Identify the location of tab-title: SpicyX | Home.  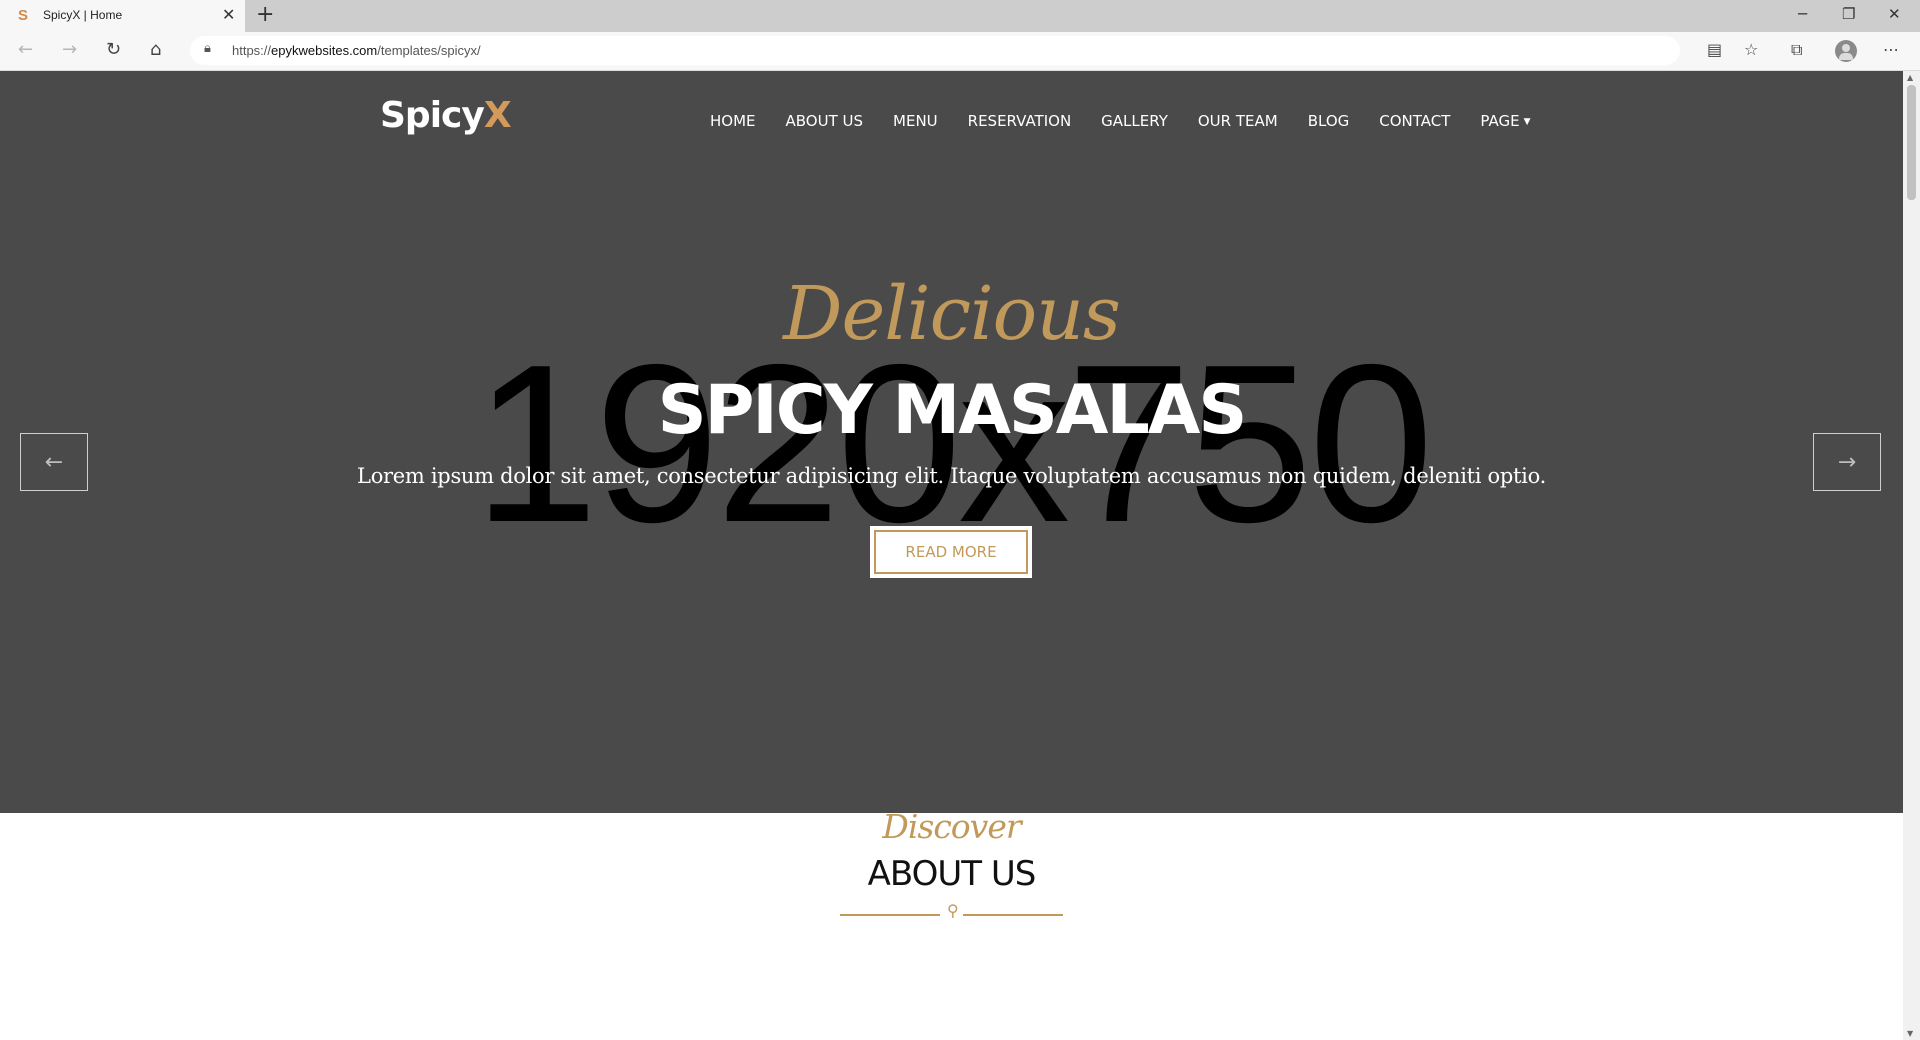
(83, 15).